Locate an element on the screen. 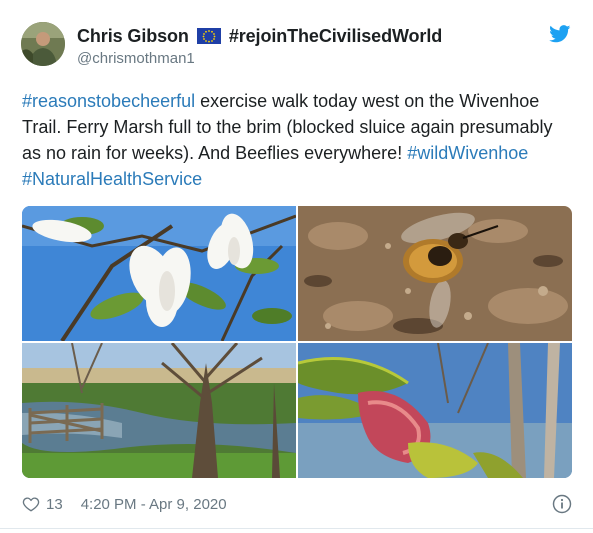 This screenshot has width=593, height=533. twitter-bird-icon is located at coordinates (560, 34).